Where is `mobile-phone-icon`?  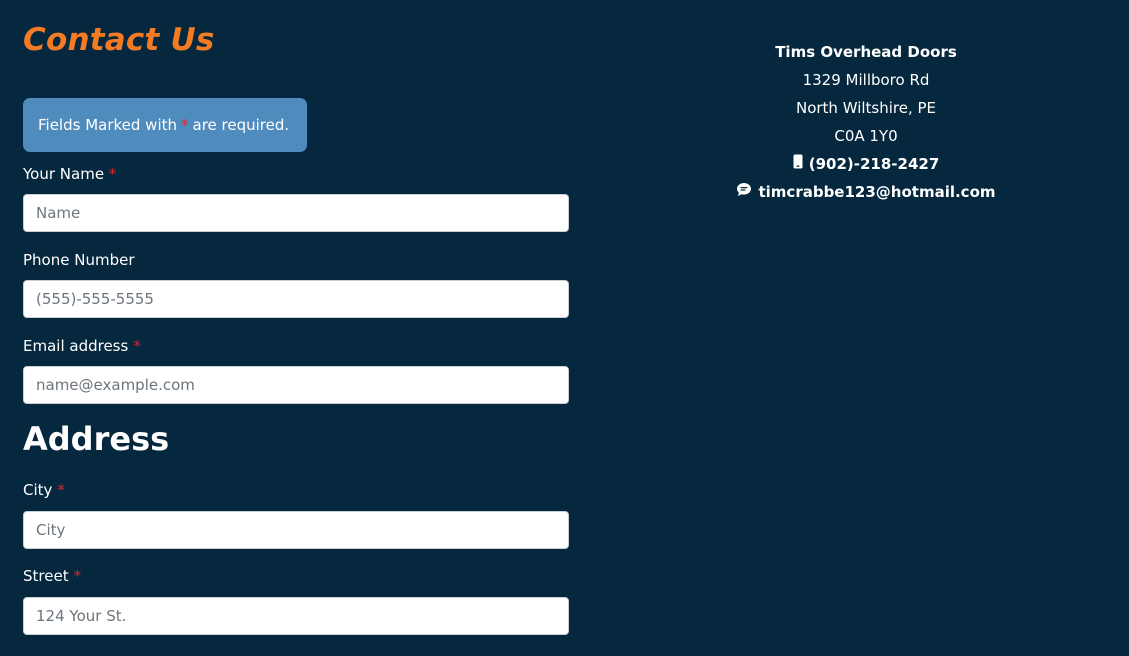
mobile-phone-icon is located at coordinates (798, 164).